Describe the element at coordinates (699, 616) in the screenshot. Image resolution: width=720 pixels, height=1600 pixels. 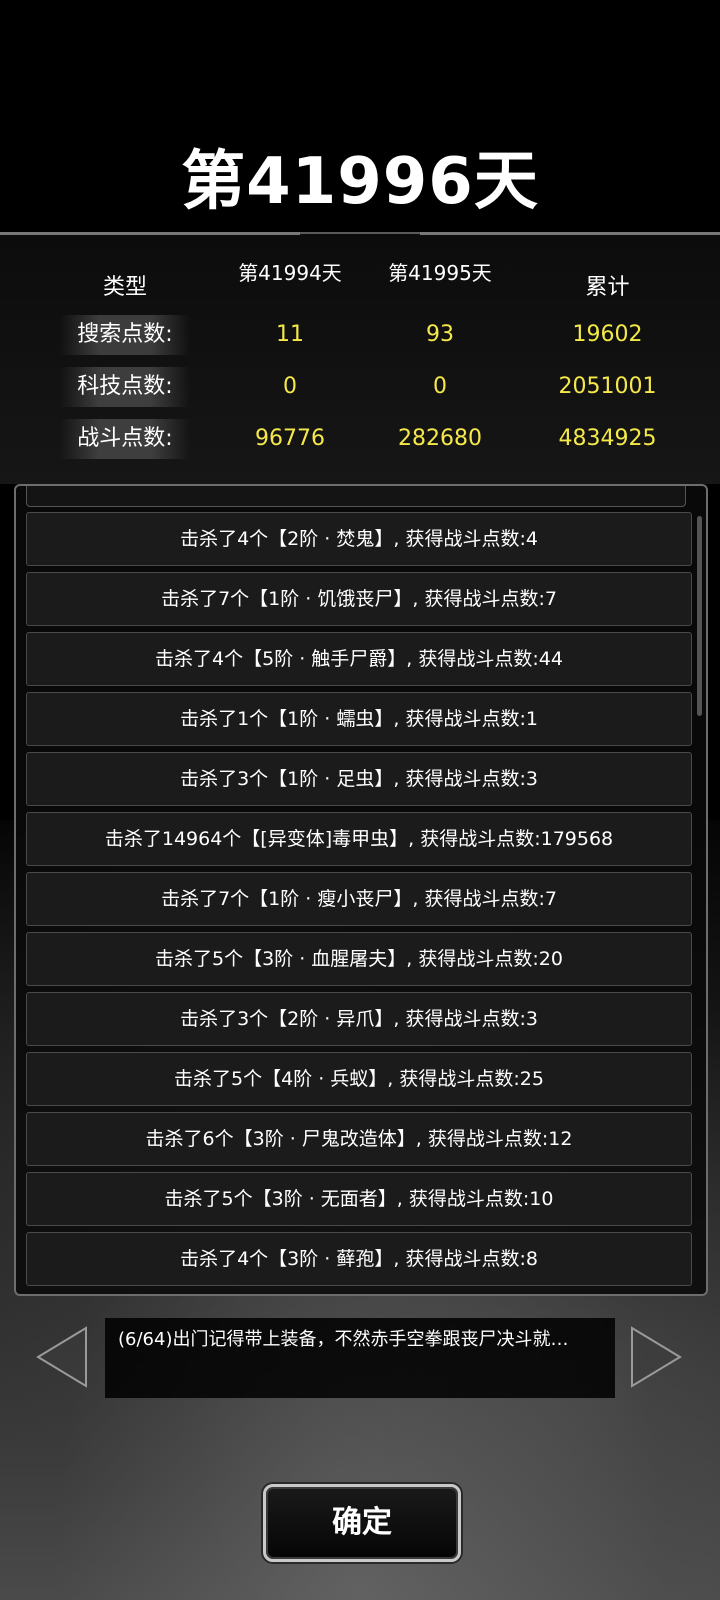
I see `log-scrollbar` at that location.